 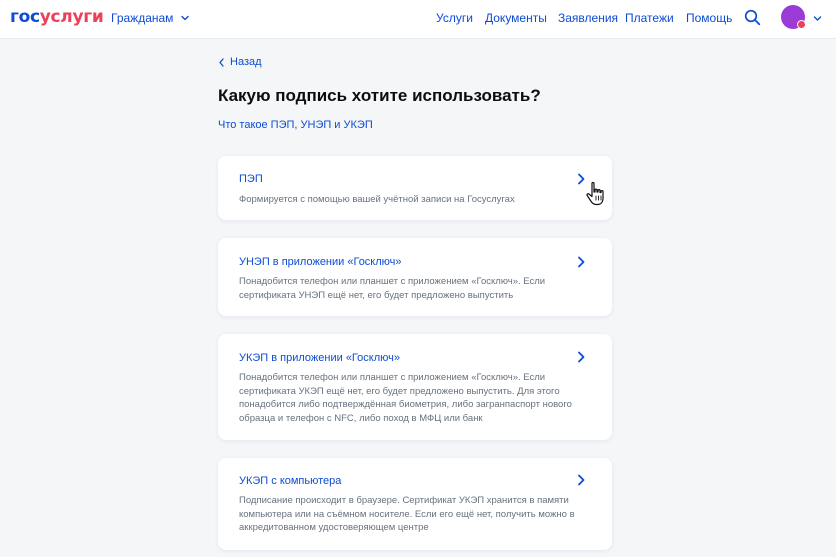 What do you see at coordinates (379, 95) in the screenshot?
I see `page-title: Какую подпись хотите использовать?` at bounding box center [379, 95].